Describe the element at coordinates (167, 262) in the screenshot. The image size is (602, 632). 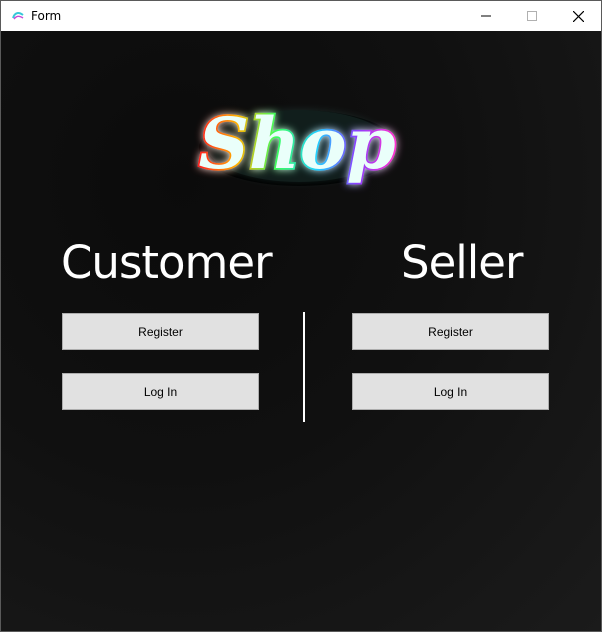
I see `customer-section-title: Customer` at that location.